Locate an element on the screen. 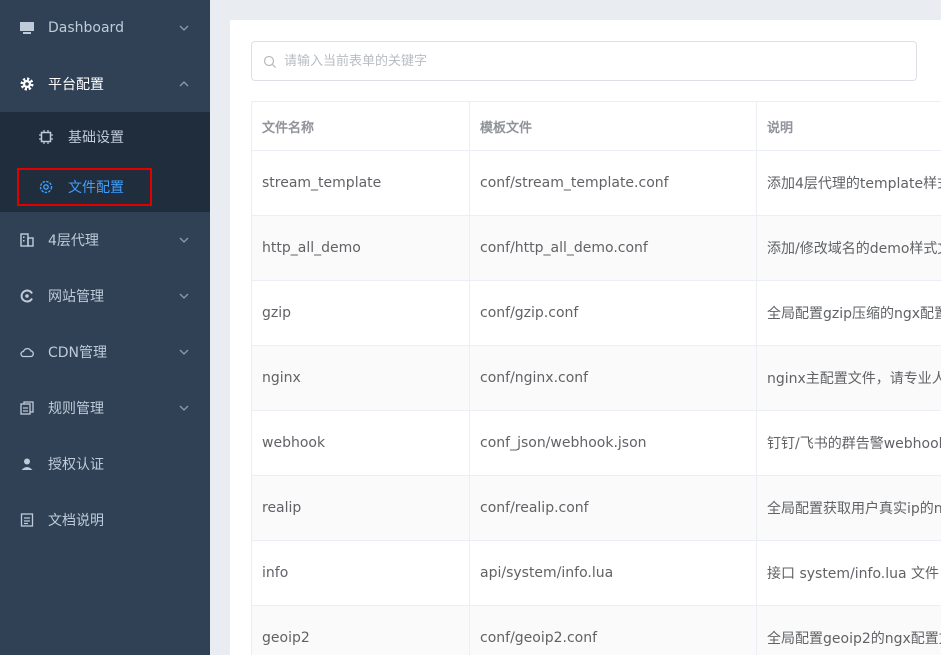 Image resolution: width=941 pixels, height=655 pixels. cell-file-name: info is located at coordinates (361, 573).